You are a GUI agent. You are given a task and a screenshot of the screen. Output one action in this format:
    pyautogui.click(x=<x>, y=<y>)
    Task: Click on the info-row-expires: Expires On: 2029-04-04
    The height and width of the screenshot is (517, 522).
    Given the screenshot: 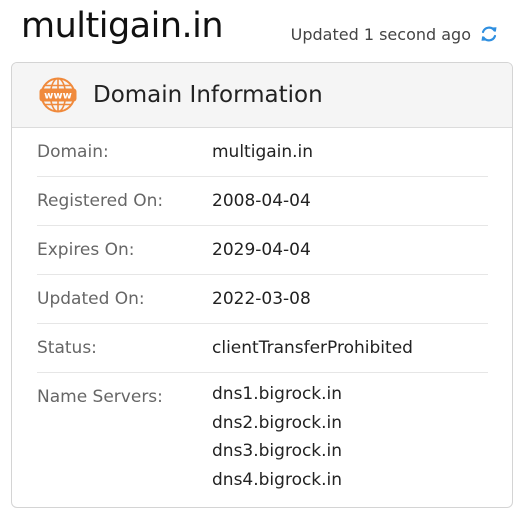 What is the action you would take?
    pyautogui.click(x=262, y=250)
    